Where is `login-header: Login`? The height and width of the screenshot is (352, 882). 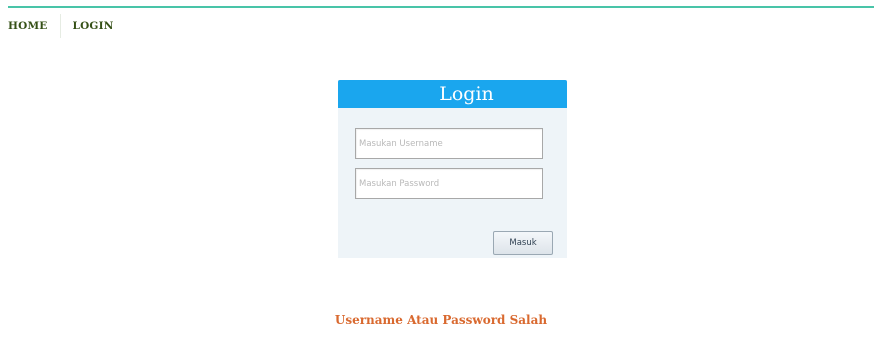
login-header: Login is located at coordinates (452, 94).